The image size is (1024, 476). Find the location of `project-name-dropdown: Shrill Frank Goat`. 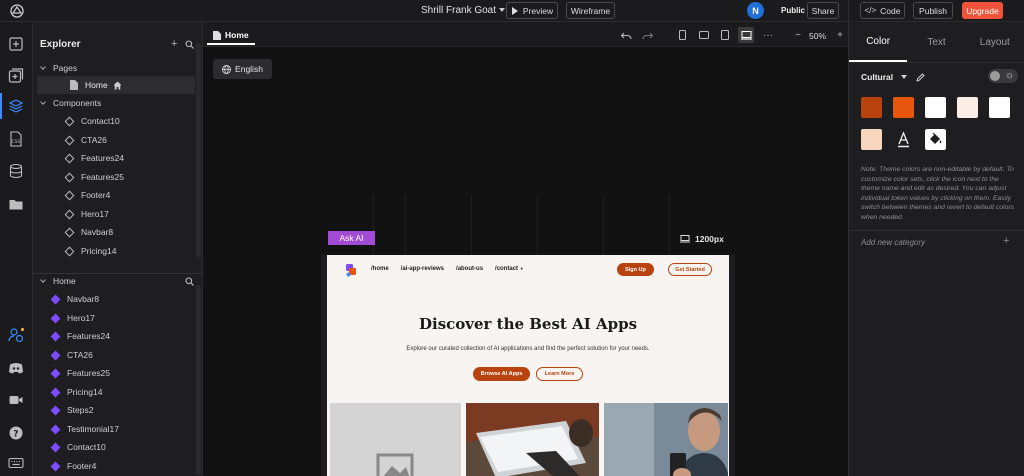

project-name-dropdown: Shrill Frank Goat is located at coordinates (463, 10).